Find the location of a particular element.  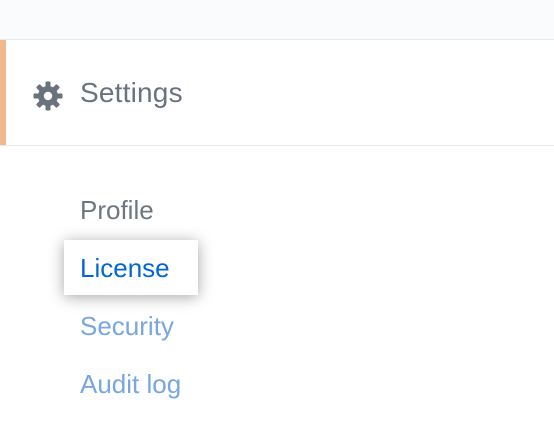

gear-icon is located at coordinates (48, 96).